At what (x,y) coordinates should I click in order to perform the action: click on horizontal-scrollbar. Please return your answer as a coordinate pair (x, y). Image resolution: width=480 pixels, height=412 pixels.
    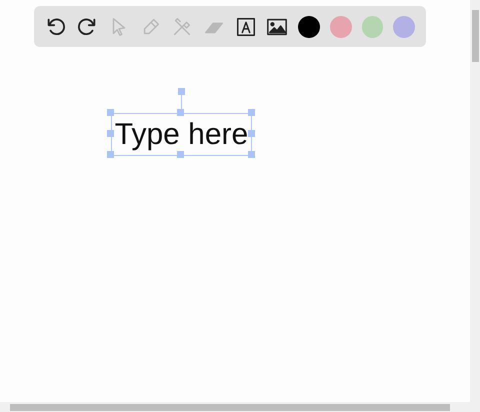
    Looking at the image, I should click on (235, 407).